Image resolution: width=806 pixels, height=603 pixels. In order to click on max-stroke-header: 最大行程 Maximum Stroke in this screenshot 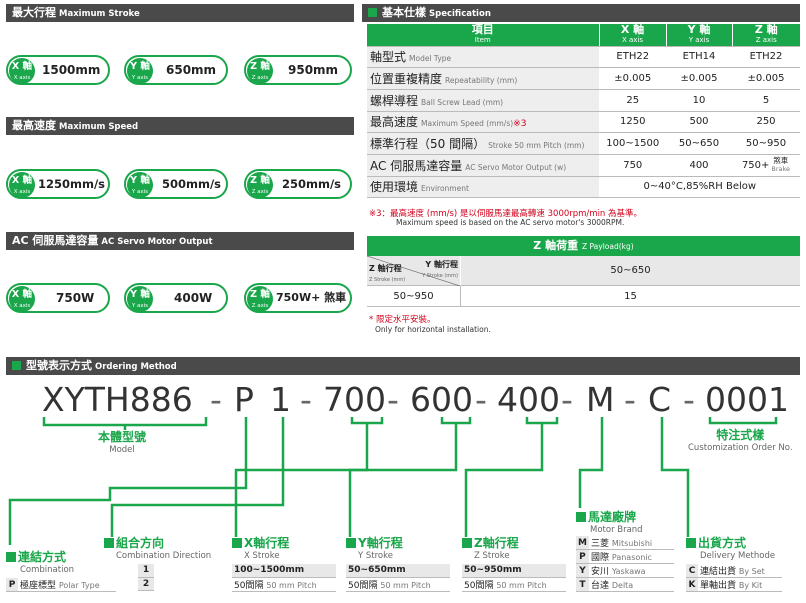, I will do `click(180, 13)`.